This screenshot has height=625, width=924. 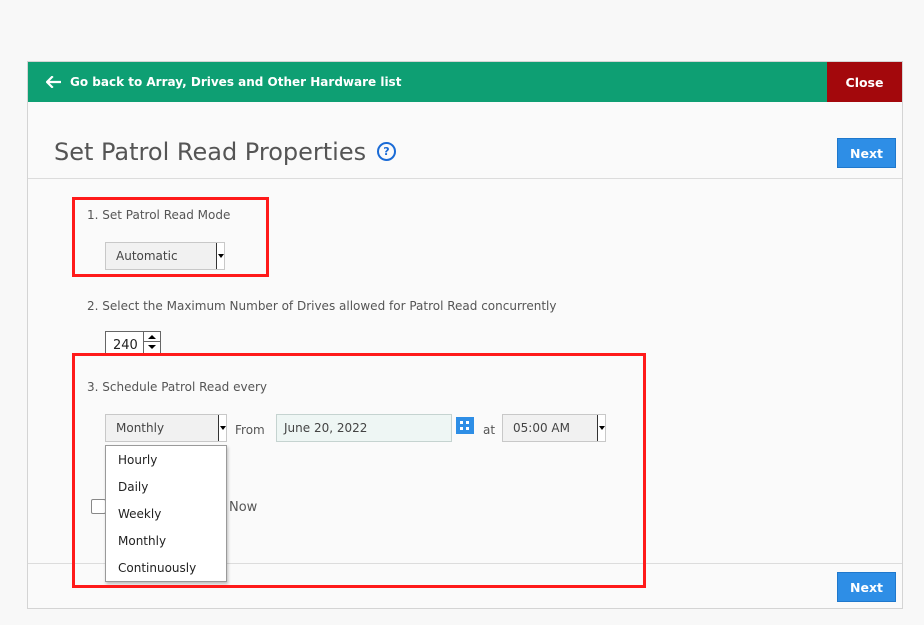 What do you see at coordinates (147, 256) in the screenshot?
I see `patrol-mode-value: Automatic` at bounding box center [147, 256].